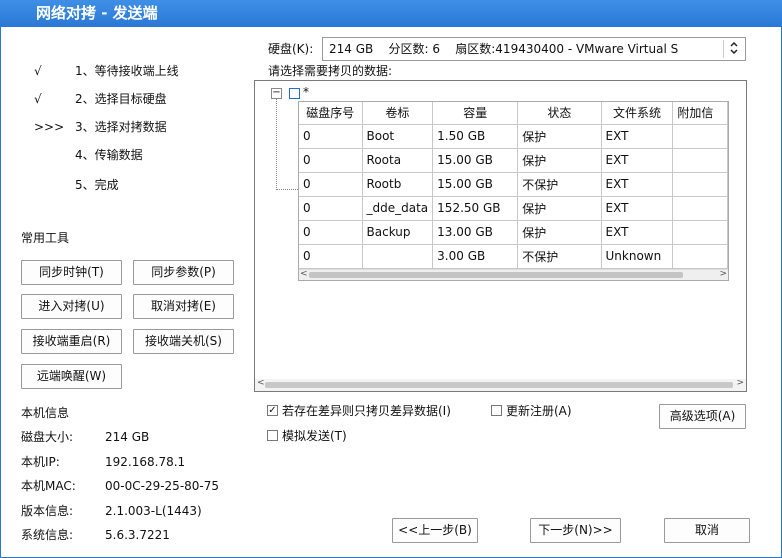 The width and height of the screenshot is (782, 558). I want to click on info-value: 214 GB, so click(127, 437).